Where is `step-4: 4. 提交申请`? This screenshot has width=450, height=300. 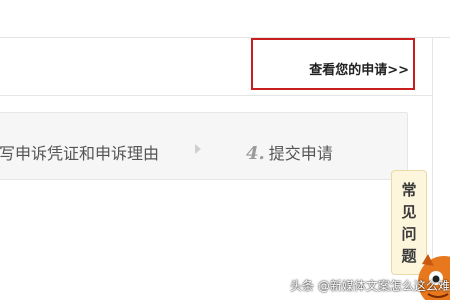
step-4: 4. 提交申请 is located at coordinates (289, 152).